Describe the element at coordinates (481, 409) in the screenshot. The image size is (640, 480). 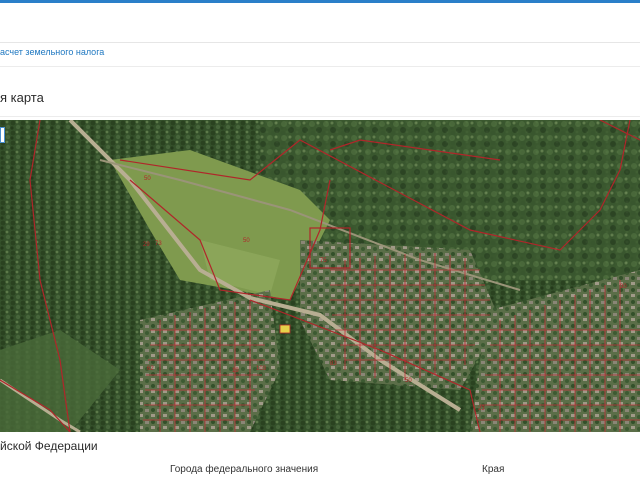
I see `plot-label: 23` at that location.